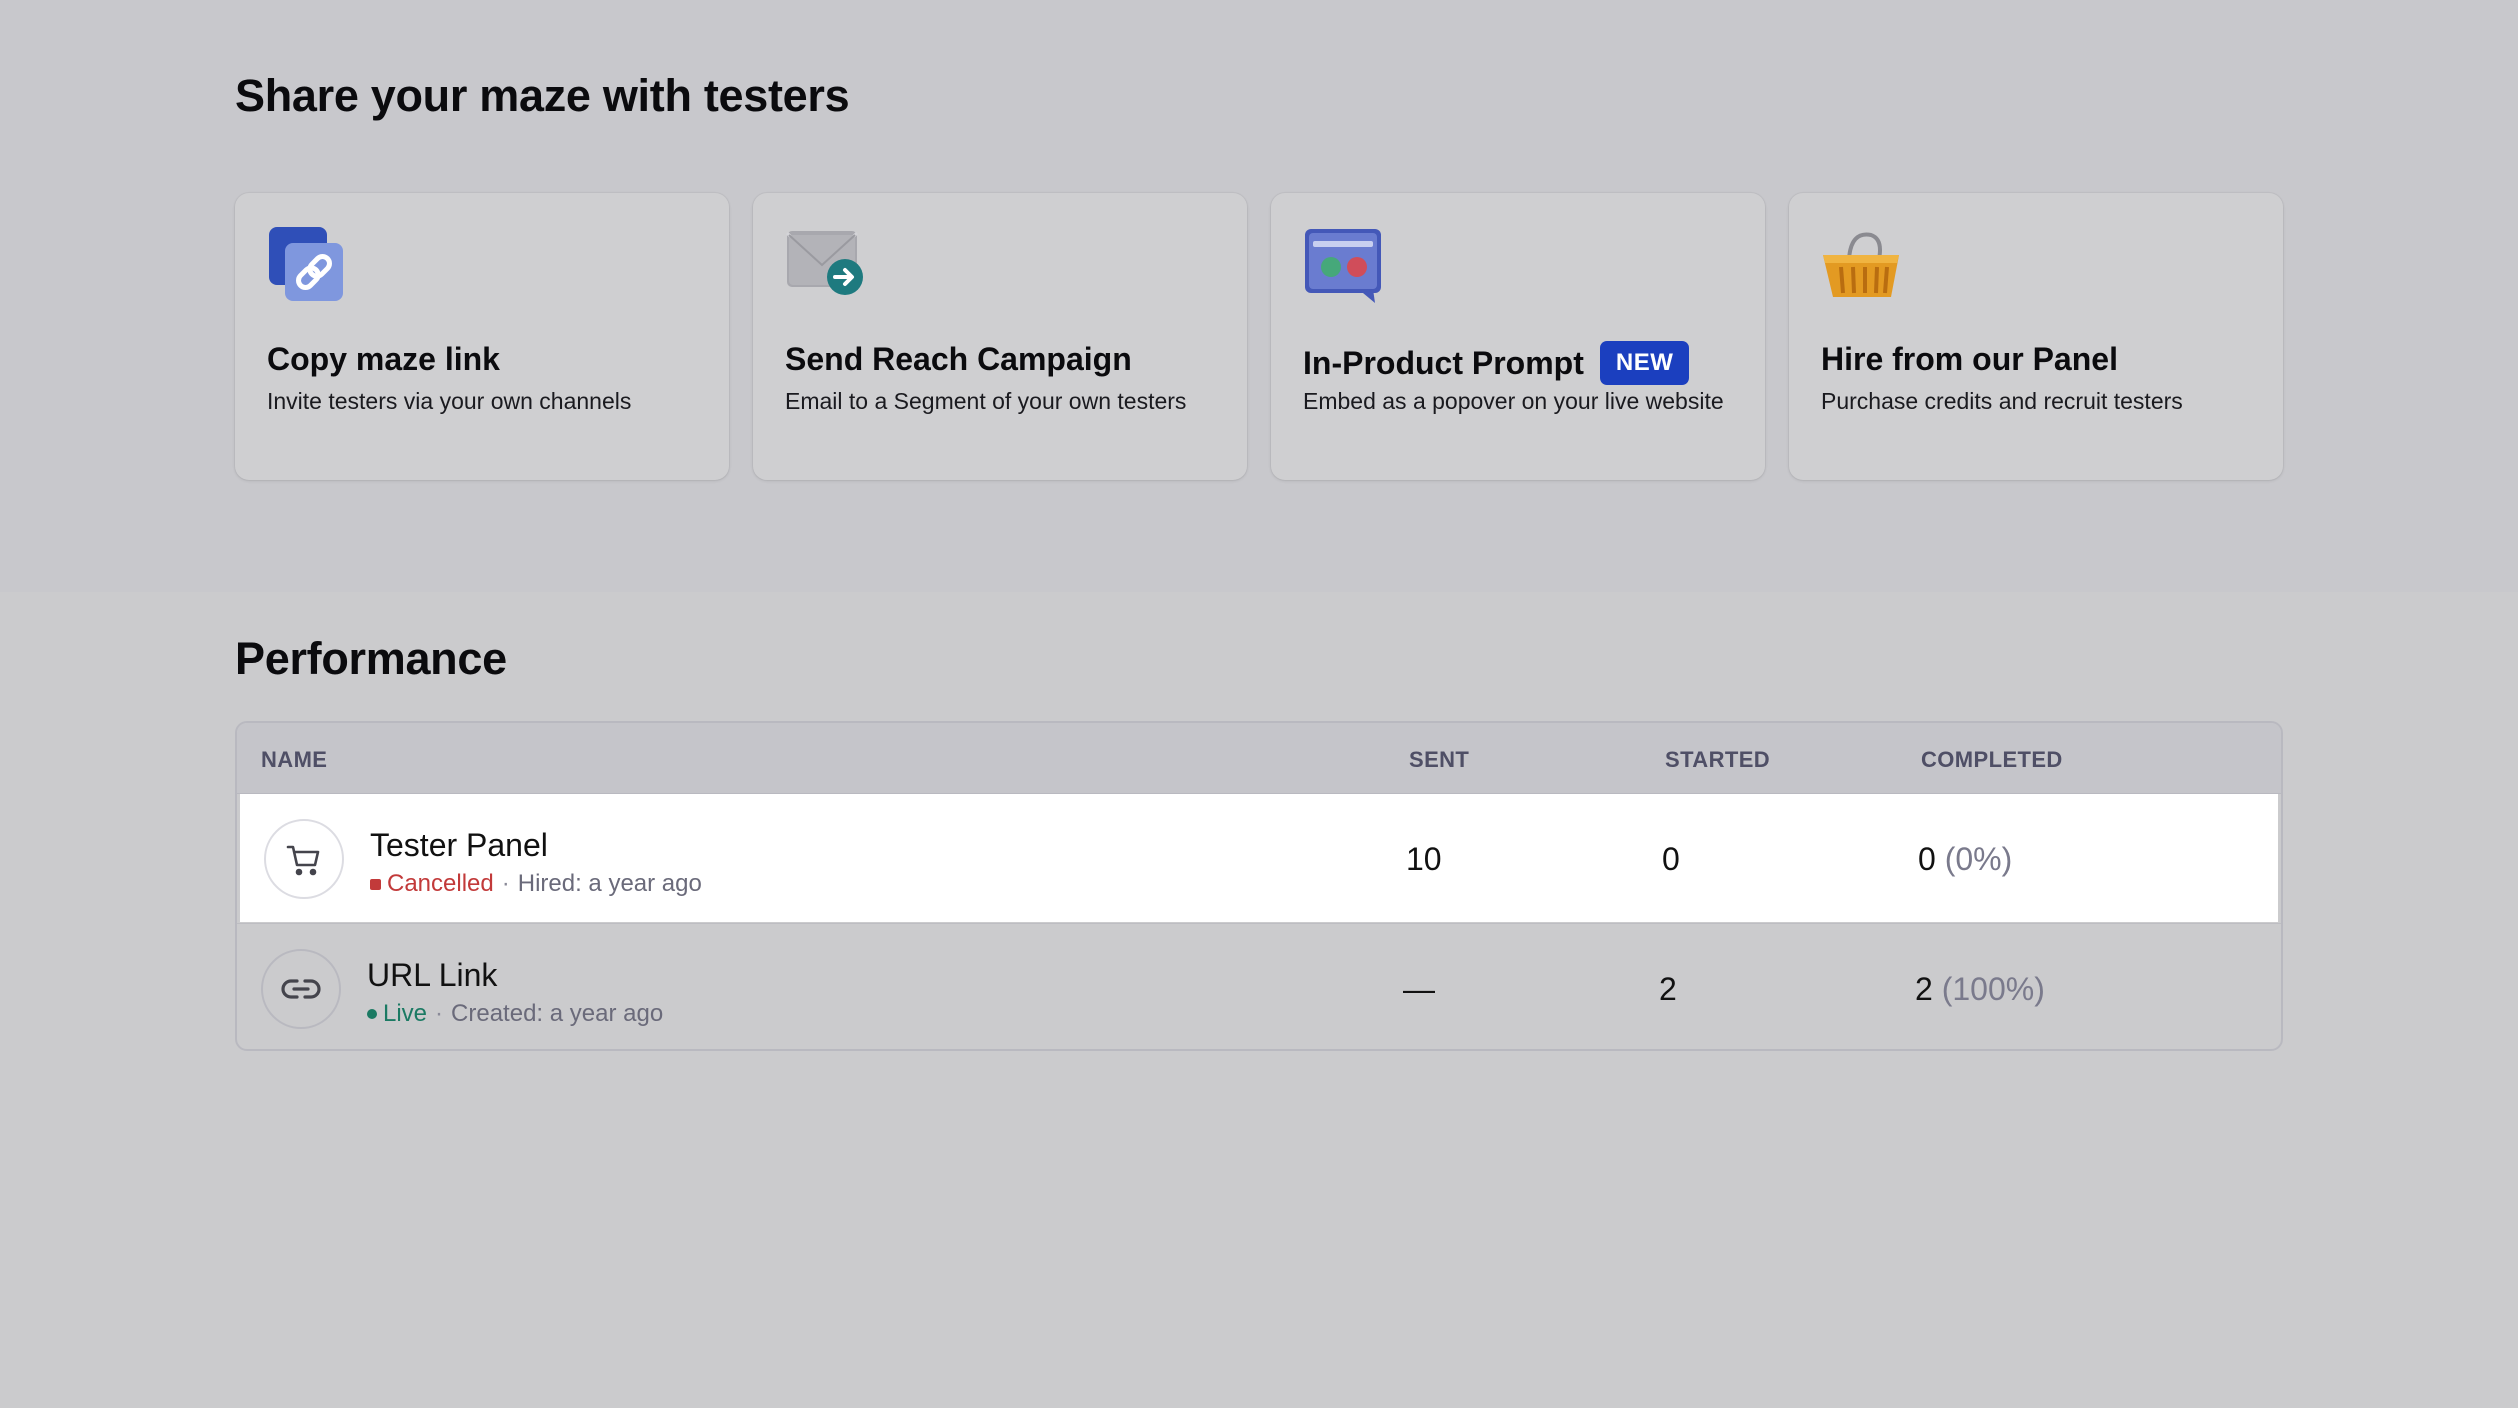 The image size is (2518, 1408). Describe the element at coordinates (397, 1014) in the screenshot. I see `status-live: Live` at that location.